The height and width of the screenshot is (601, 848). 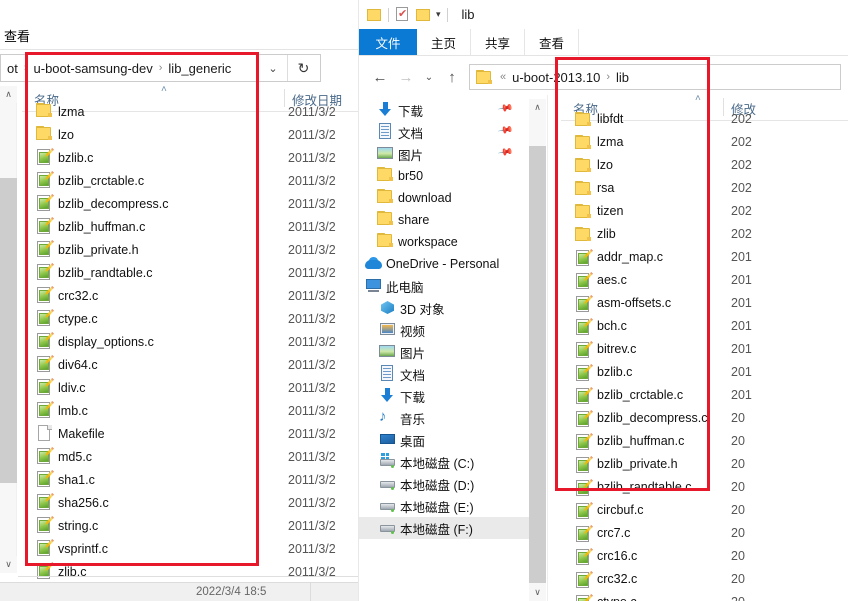 What do you see at coordinates (188, 502) in the screenshot?
I see `table-row: sha256.c 2011/3/2` at bounding box center [188, 502].